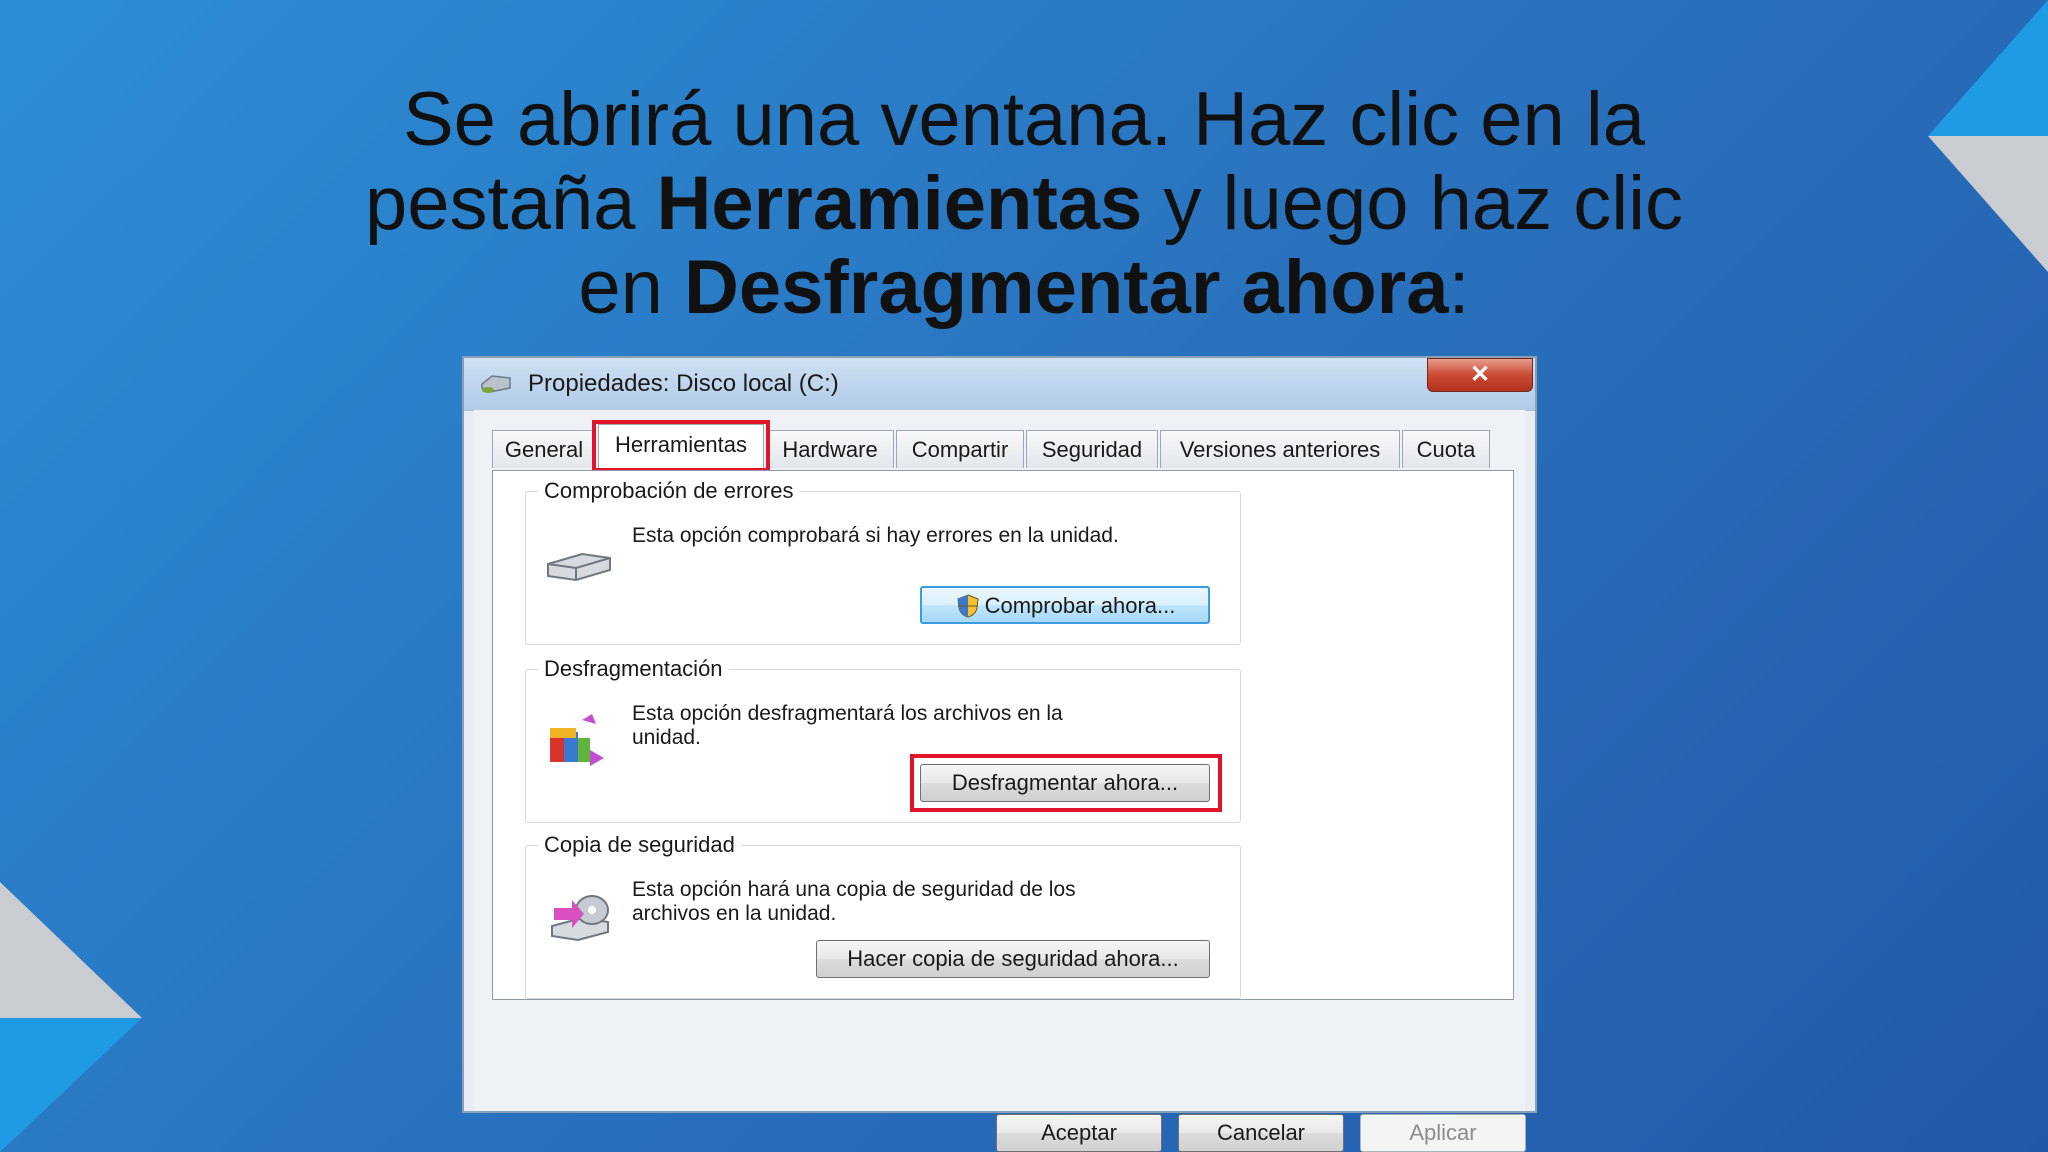  I want to click on uac-shield-icon, so click(968, 606).